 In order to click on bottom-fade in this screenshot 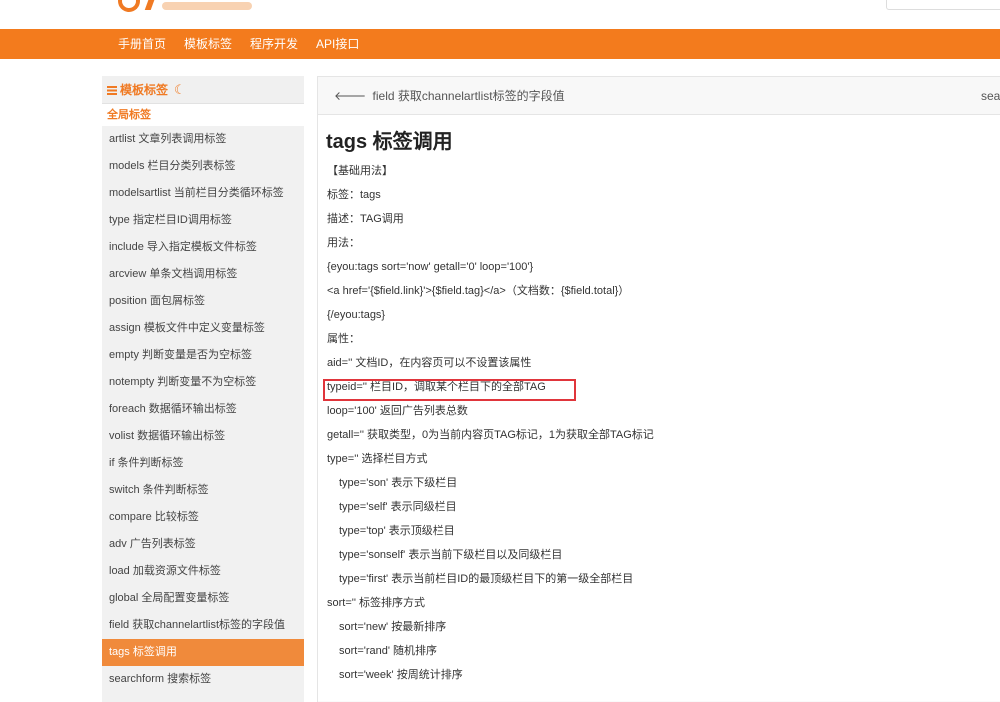, I will do `click(659, 697)`.